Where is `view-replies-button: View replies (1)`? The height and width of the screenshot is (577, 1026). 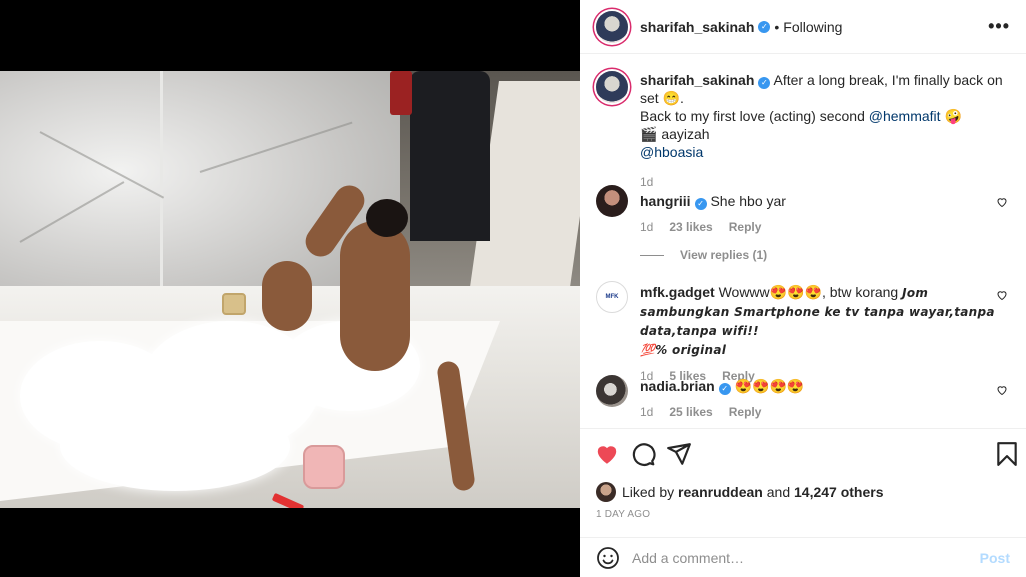 view-replies-button: View replies (1) is located at coordinates (703, 255).